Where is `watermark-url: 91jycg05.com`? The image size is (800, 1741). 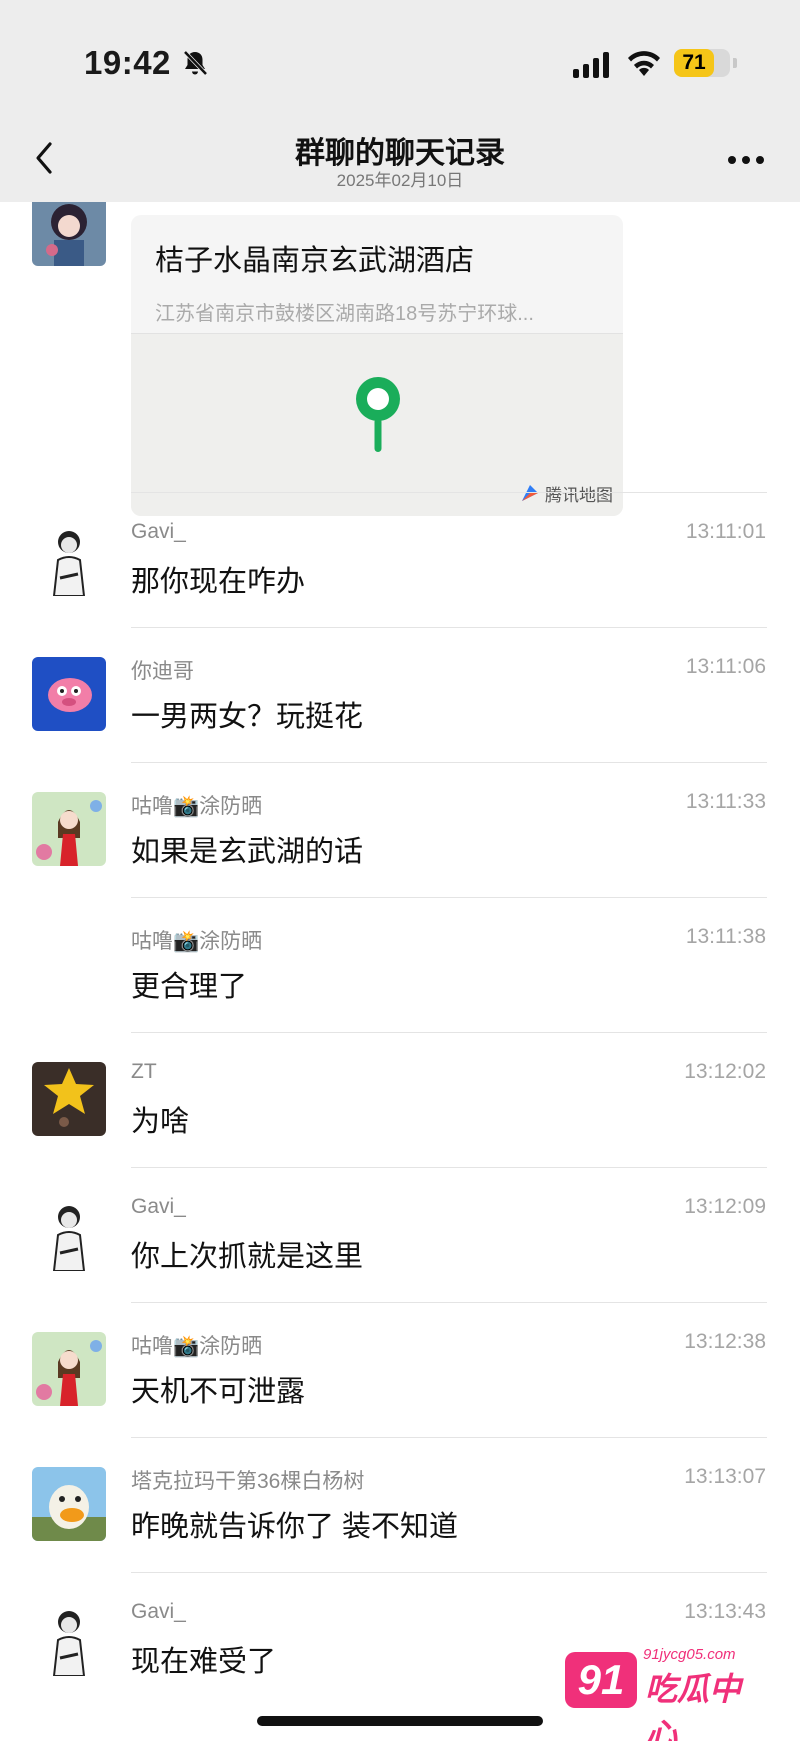 watermark-url: 91jycg05.com is located at coordinates (689, 1654).